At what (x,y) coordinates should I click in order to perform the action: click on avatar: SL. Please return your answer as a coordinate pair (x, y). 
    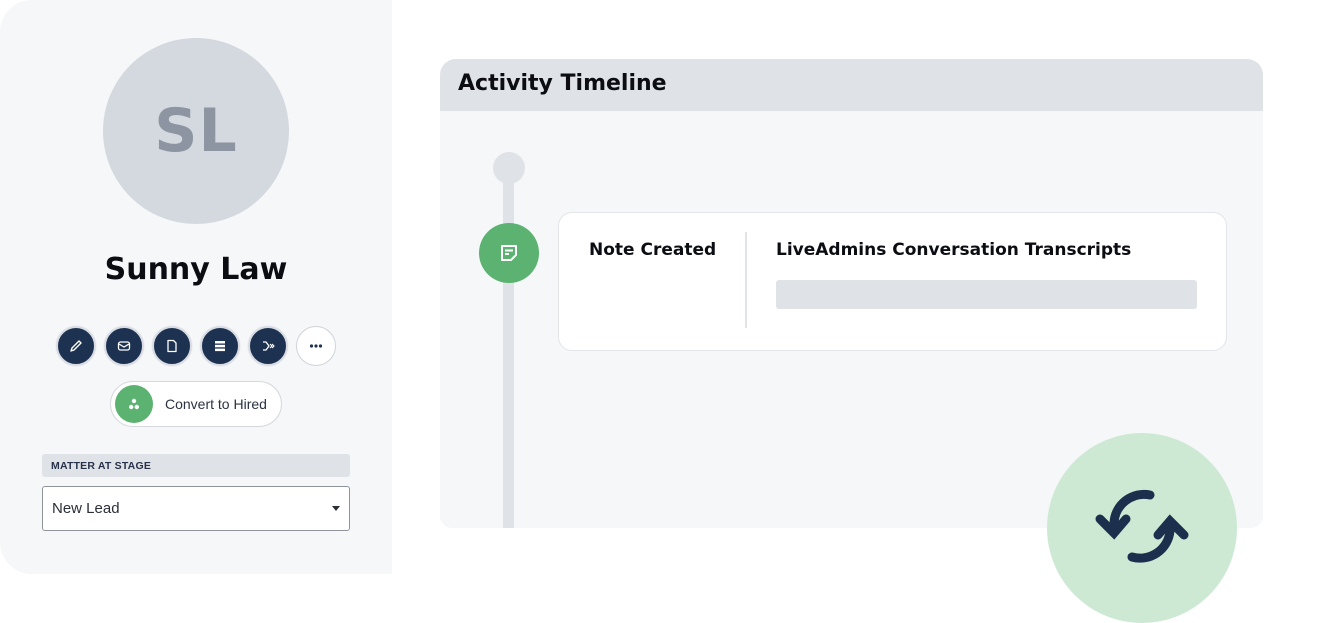
    Looking at the image, I should click on (196, 131).